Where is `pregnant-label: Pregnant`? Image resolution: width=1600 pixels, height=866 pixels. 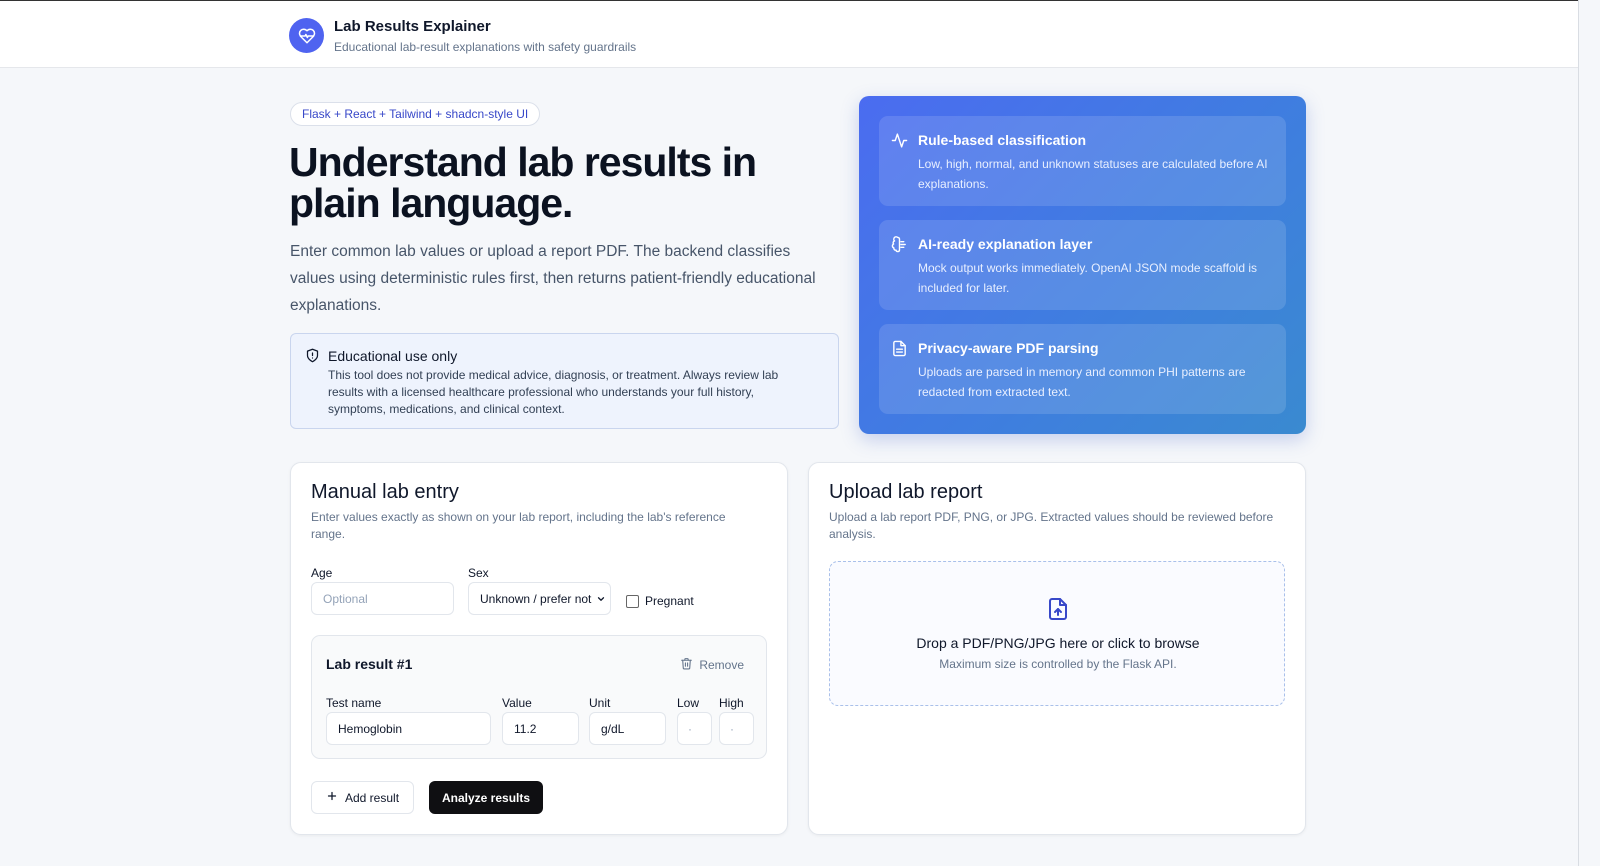
pregnant-label: Pregnant is located at coordinates (669, 601).